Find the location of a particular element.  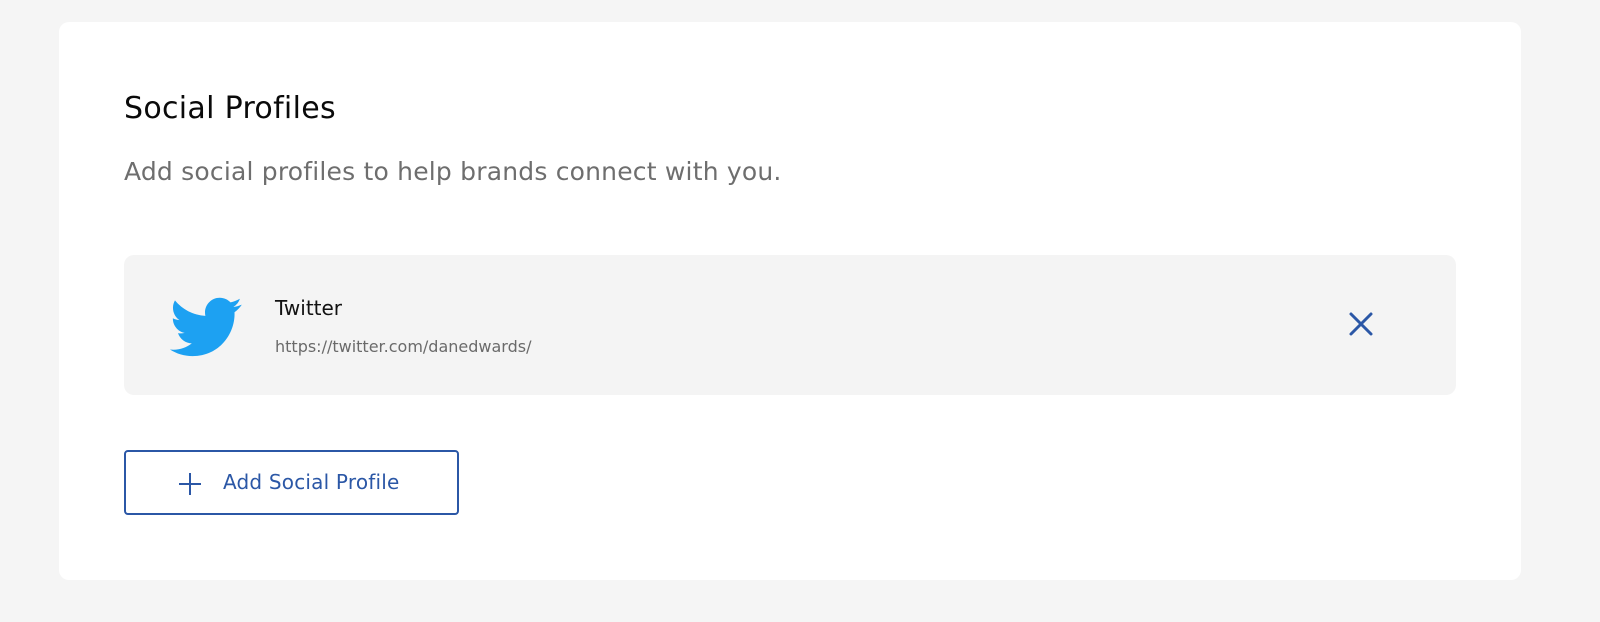

add-social-profile-label: Add Social Profile is located at coordinates (311, 482).